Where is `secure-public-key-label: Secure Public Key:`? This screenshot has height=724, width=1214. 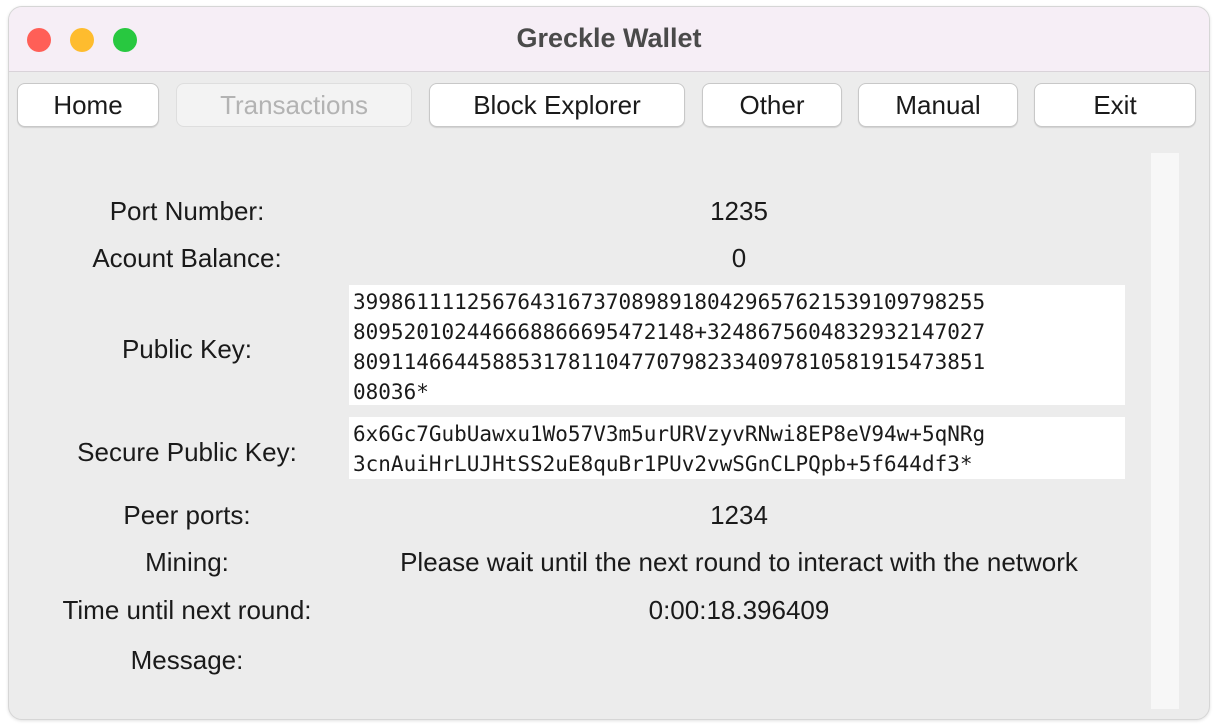 secure-public-key-label: Secure Public Key: is located at coordinates (187, 452).